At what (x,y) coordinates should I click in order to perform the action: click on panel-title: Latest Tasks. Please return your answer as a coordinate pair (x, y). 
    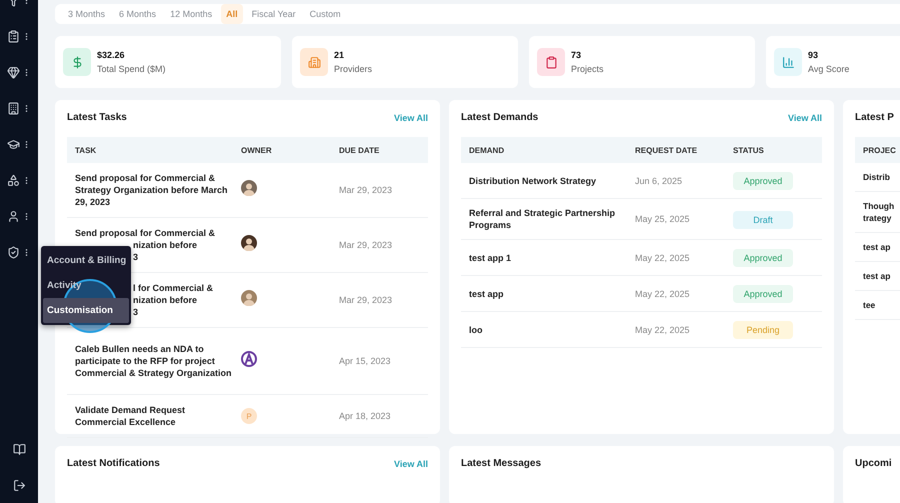
    Looking at the image, I should click on (97, 117).